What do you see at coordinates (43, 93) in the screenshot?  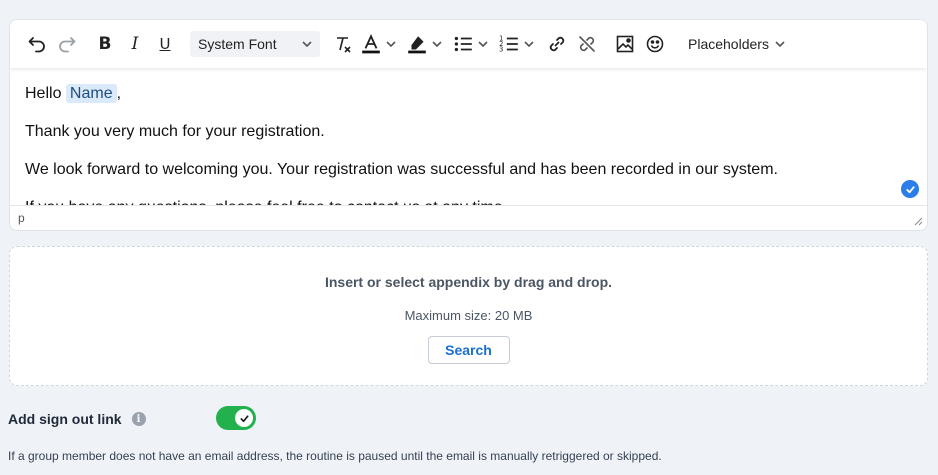 I see `greeting-prefix: Hello` at bounding box center [43, 93].